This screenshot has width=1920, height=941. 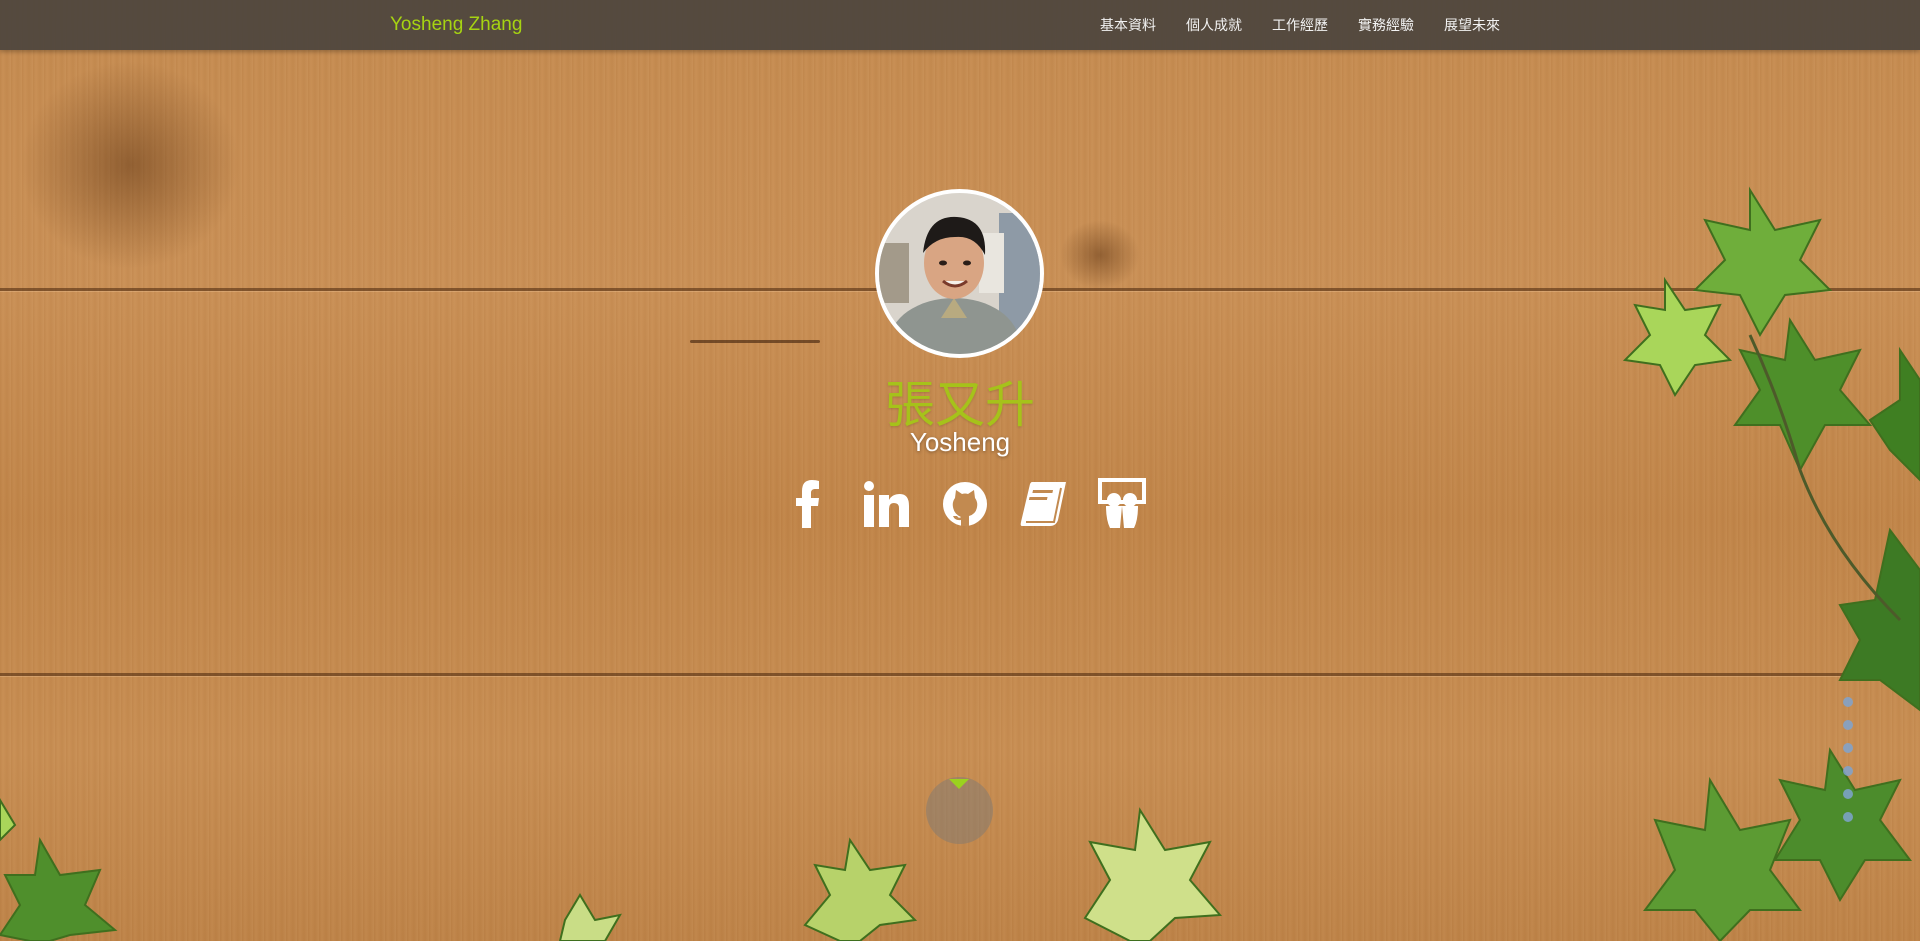 What do you see at coordinates (1128, 25) in the screenshot?
I see `nav-item-basic-info: 基本資料` at bounding box center [1128, 25].